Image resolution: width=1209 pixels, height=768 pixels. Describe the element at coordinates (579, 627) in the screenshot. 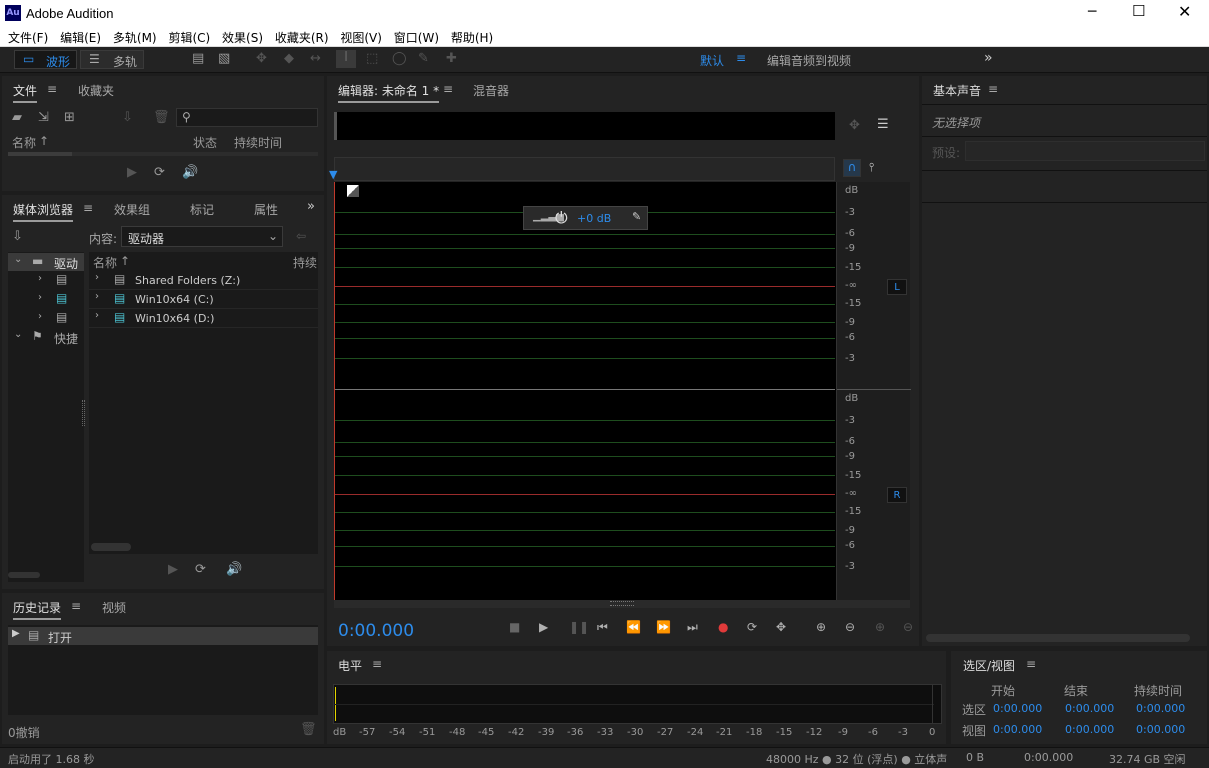

I see `pause-icon: ❚❚` at that location.